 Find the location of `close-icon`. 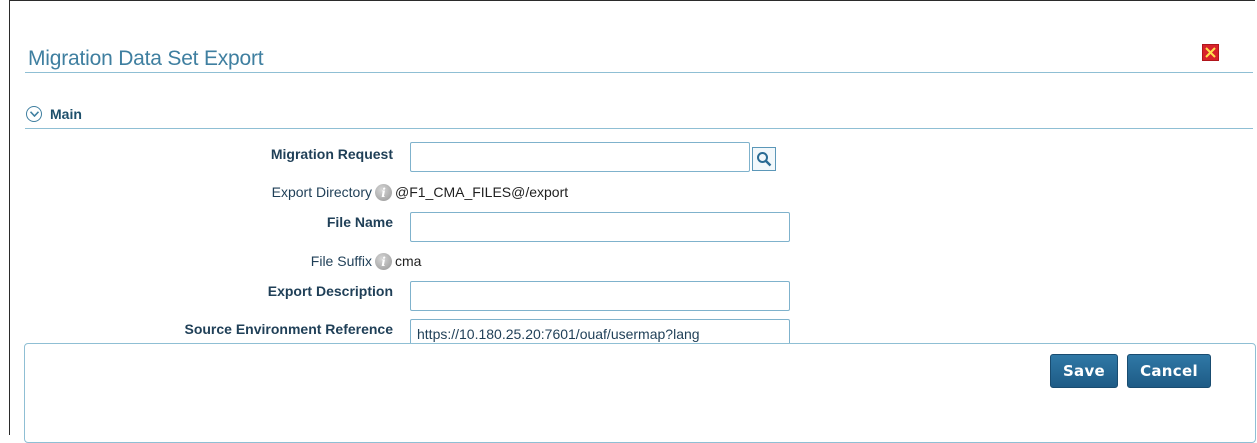

close-icon is located at coordinates (1210, 52).